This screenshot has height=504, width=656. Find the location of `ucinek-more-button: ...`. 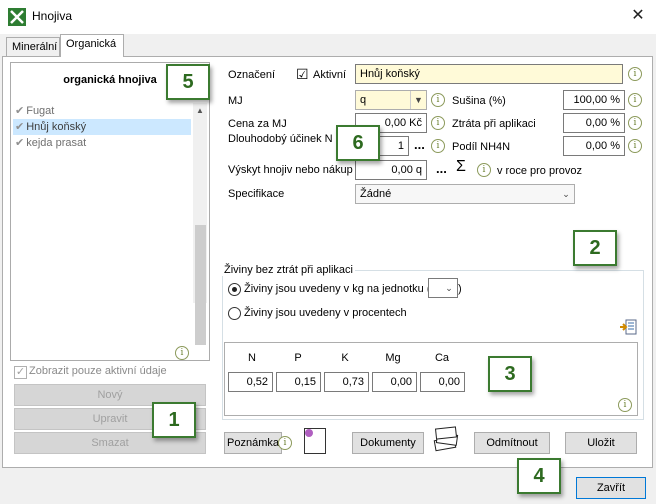

ucinek-more-button: ... is located at coordinates (419, 144).